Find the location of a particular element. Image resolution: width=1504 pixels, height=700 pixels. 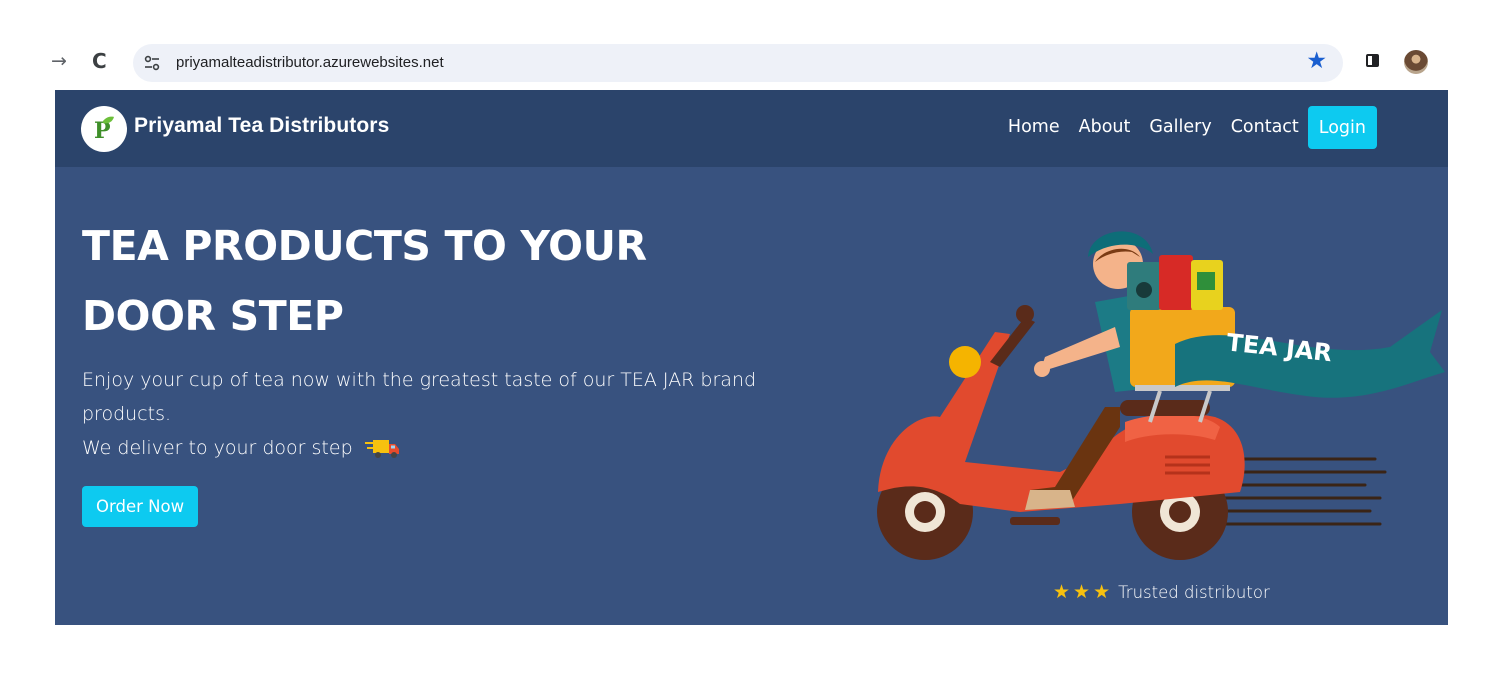

side-panel-icon is located at coordinates (1372, 60).